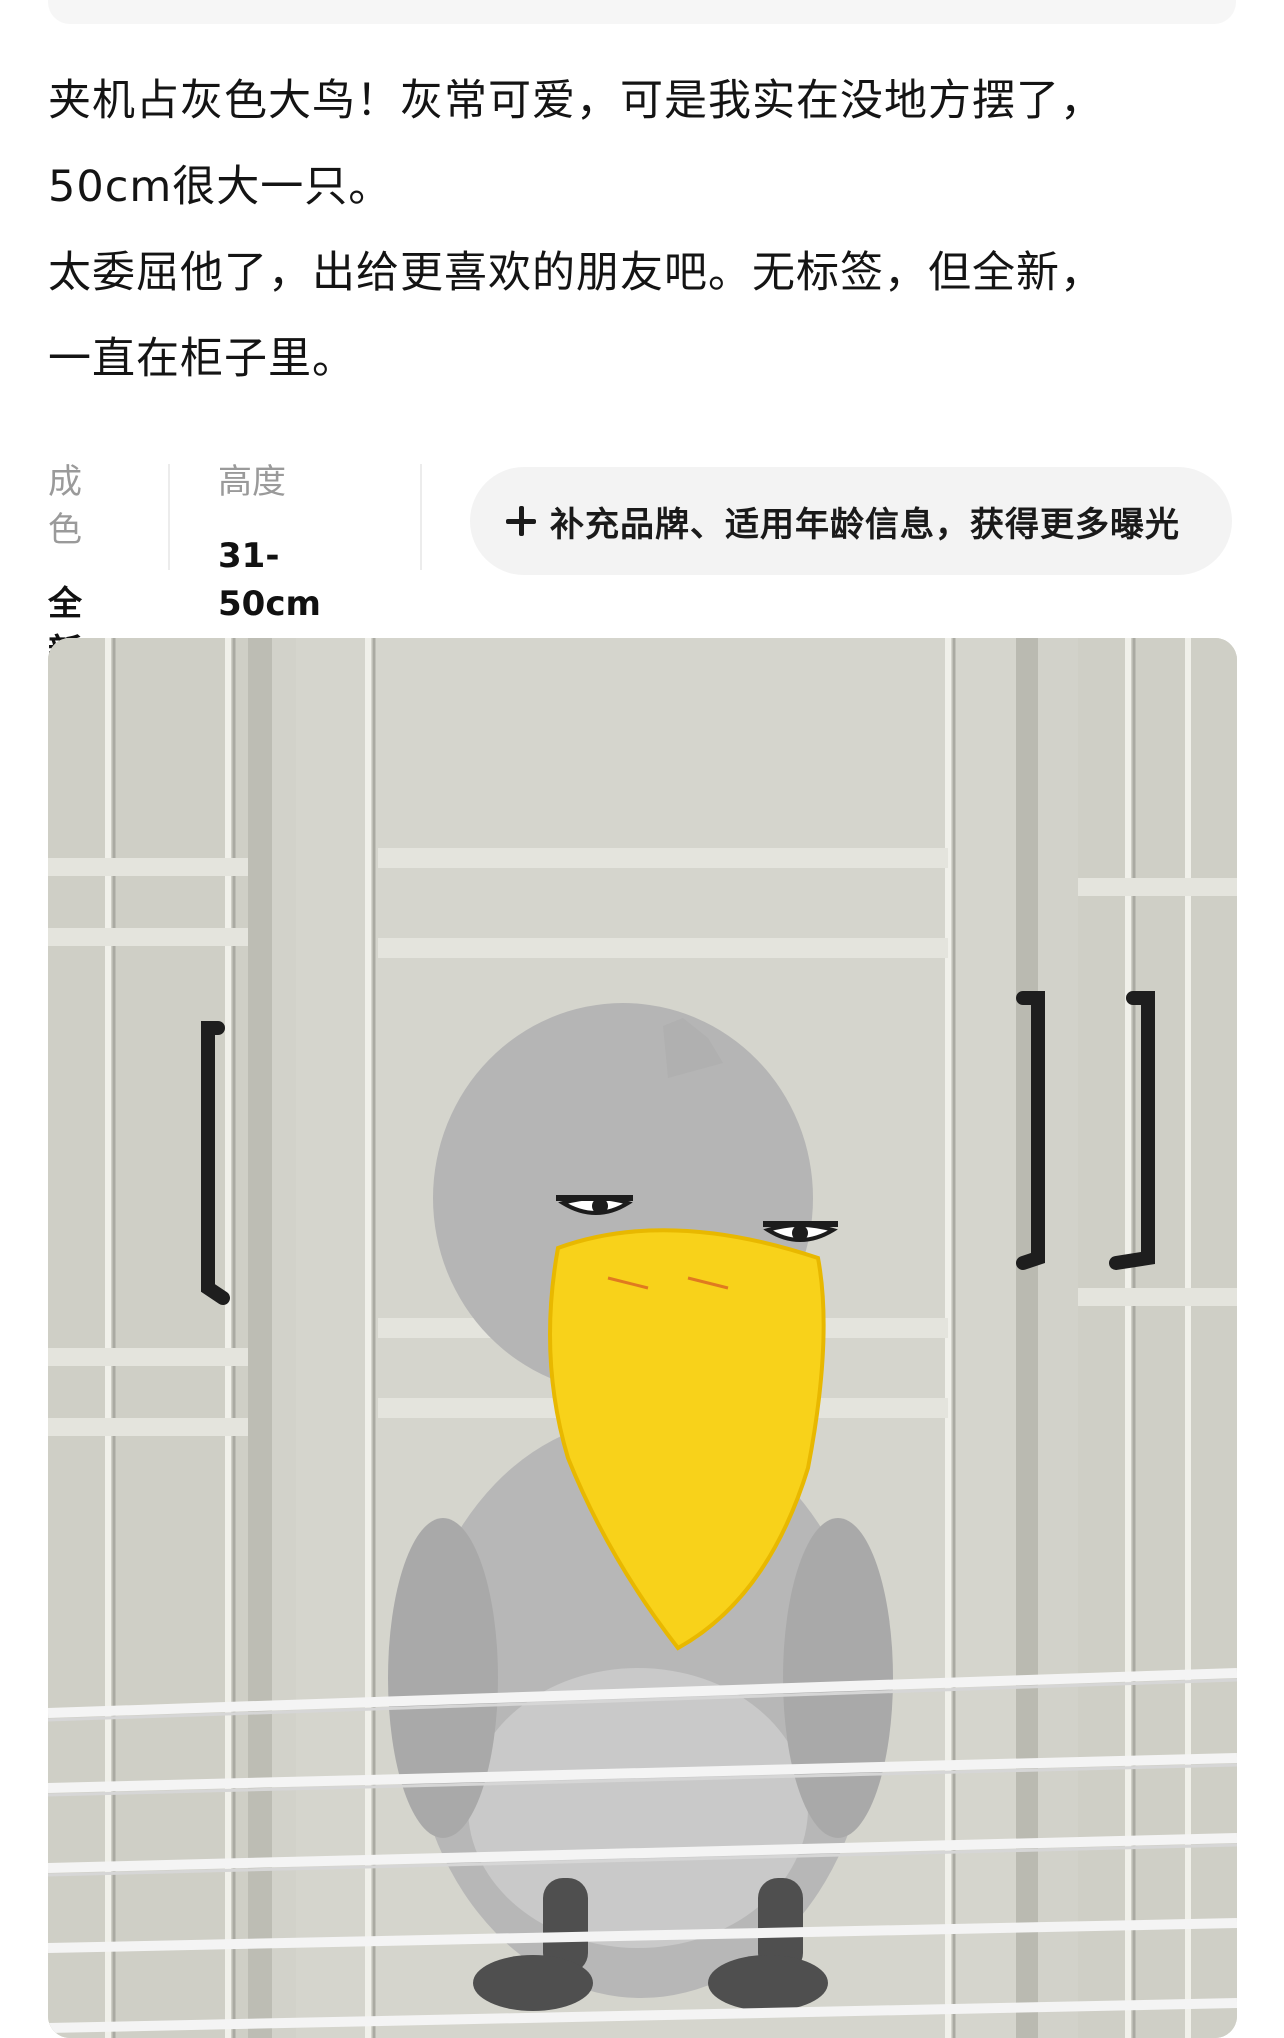 Image resolution: width=1284 pixels, height=2038 pixels. I want to click on add-brand-info-label: 补充品牌、适用年龄信息，获得更多曝光, so click(865, 524).